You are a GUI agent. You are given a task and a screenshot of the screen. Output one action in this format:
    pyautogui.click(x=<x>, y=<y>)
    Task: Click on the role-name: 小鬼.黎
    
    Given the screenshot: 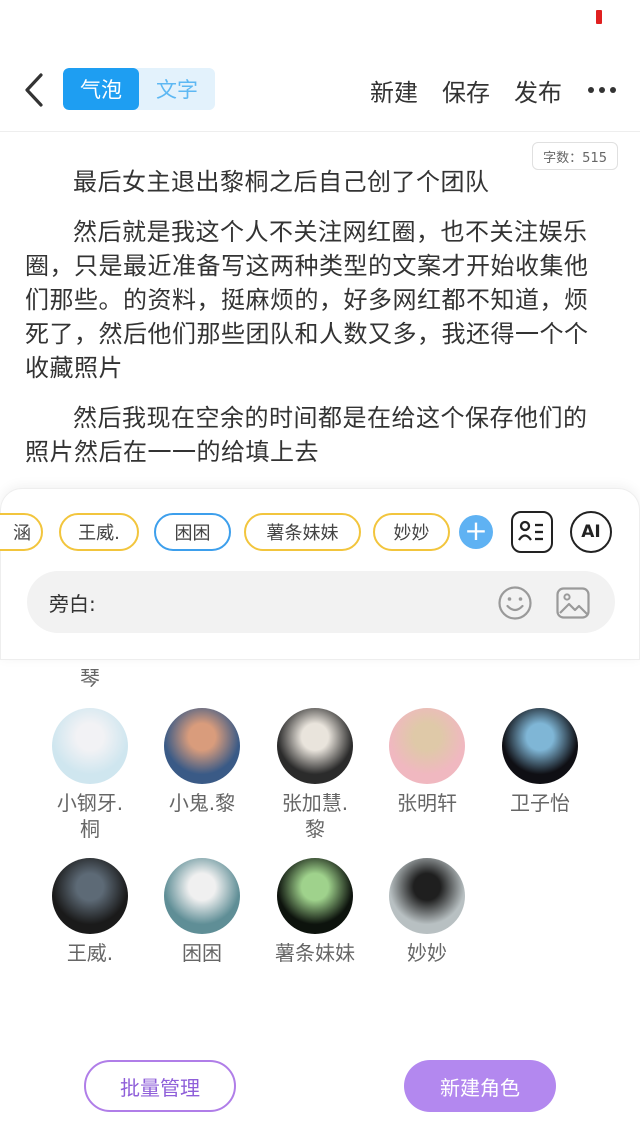 What is the action you would take?
    pyautogui.click(x=202, y=803)
    